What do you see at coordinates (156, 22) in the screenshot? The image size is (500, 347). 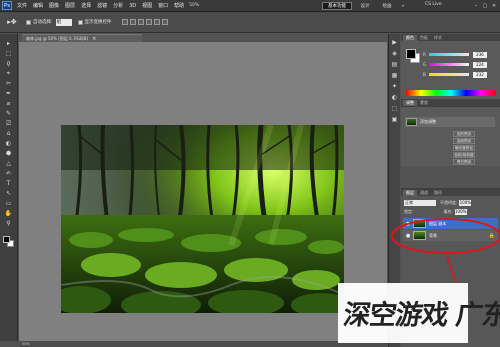 I see `align-center-icon` at bounding box center [156, 22].